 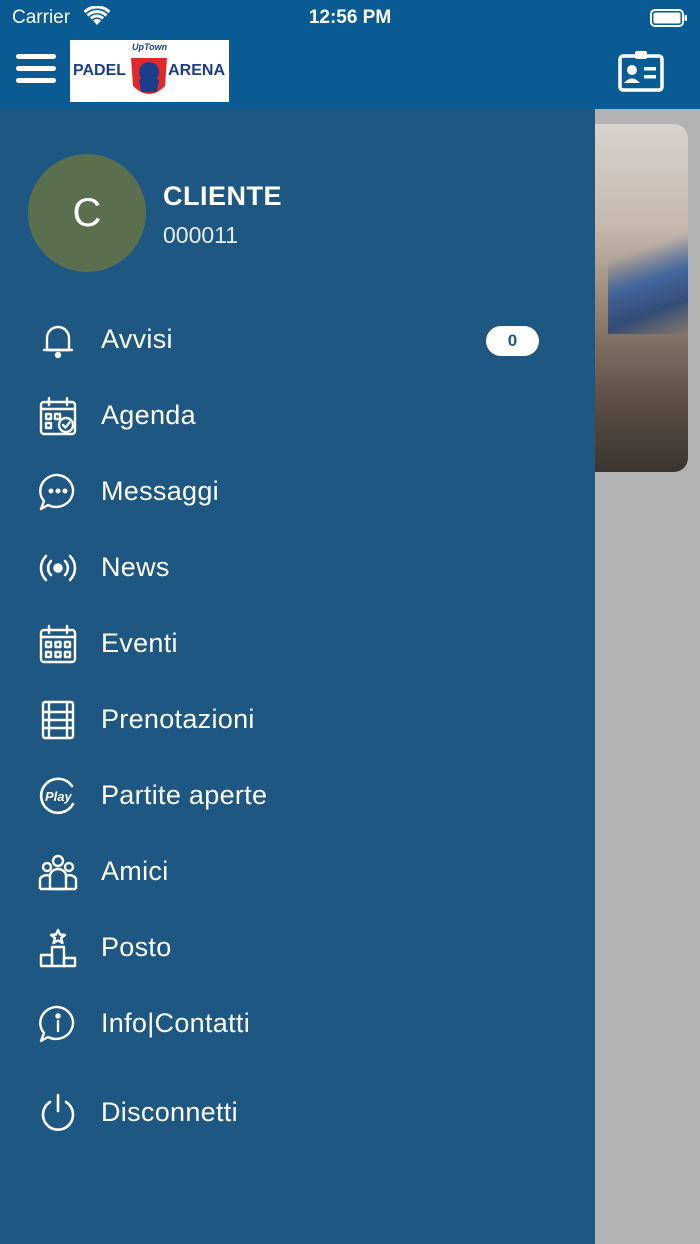 I want to click on menu-label: Info|Contatti, so click(x=175, y=1023).